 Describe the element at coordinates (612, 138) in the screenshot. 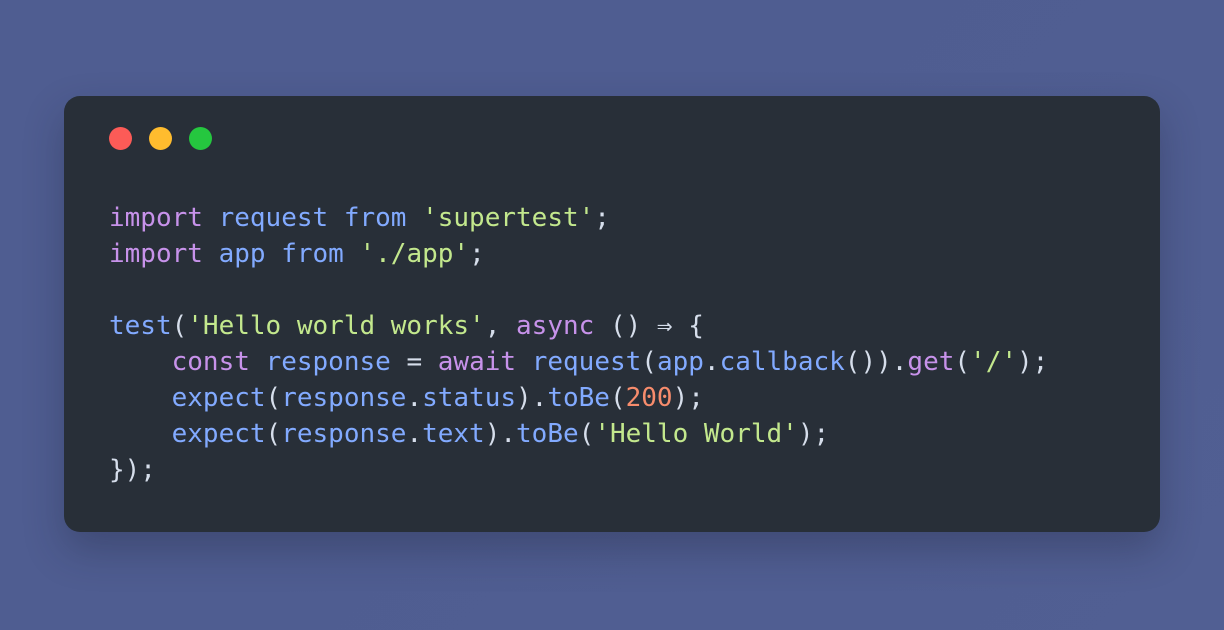

I see `window-titlebar` at that location.